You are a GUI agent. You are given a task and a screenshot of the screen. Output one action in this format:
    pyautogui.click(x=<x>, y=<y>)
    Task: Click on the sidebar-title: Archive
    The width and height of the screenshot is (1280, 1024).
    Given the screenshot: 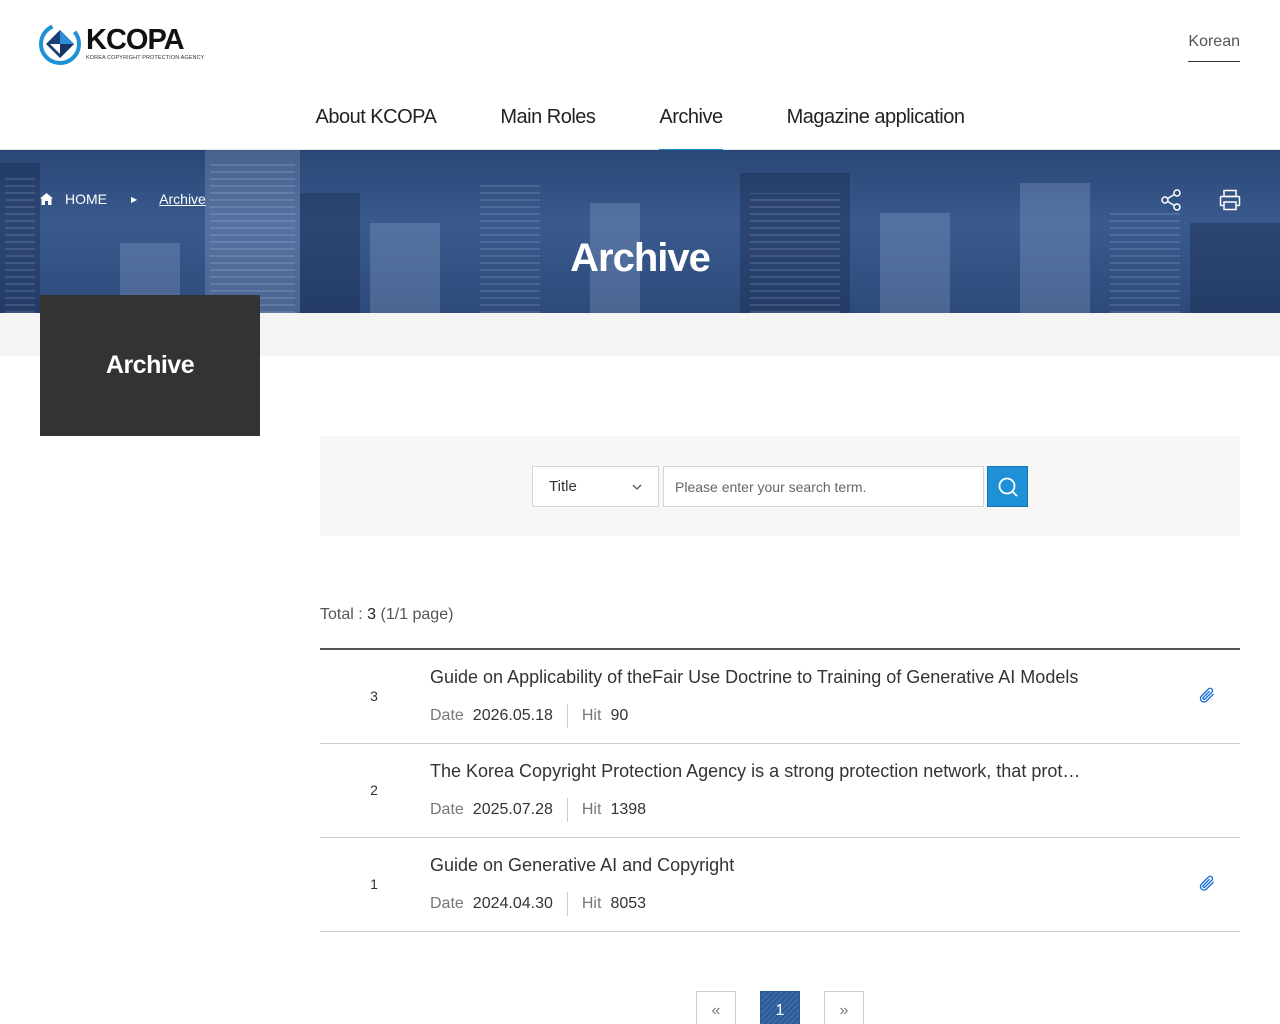 What is the action you would take?
    pyautogui.click(x=150, y=365)
    